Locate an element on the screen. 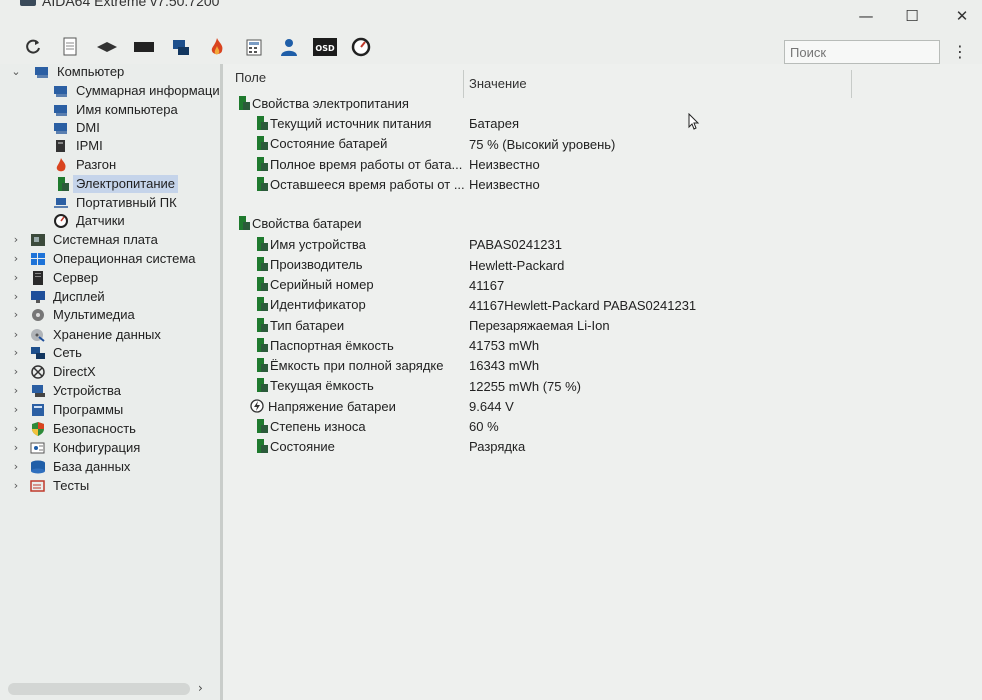 This screenshot has height=700, width=982. tree-item-configuration: Конфигурация is located at coordinates (86, 447).